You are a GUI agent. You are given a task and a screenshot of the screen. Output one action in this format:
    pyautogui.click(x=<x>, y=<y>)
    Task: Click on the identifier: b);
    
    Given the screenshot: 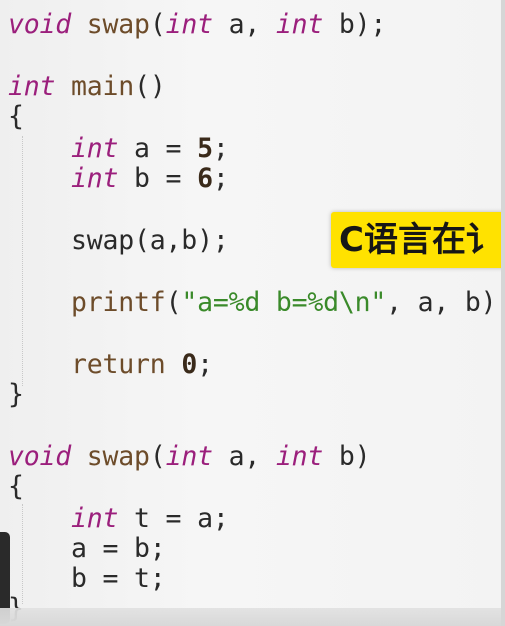 What is the action you would take?
    pyautogui.click(x=355, y=24)
    